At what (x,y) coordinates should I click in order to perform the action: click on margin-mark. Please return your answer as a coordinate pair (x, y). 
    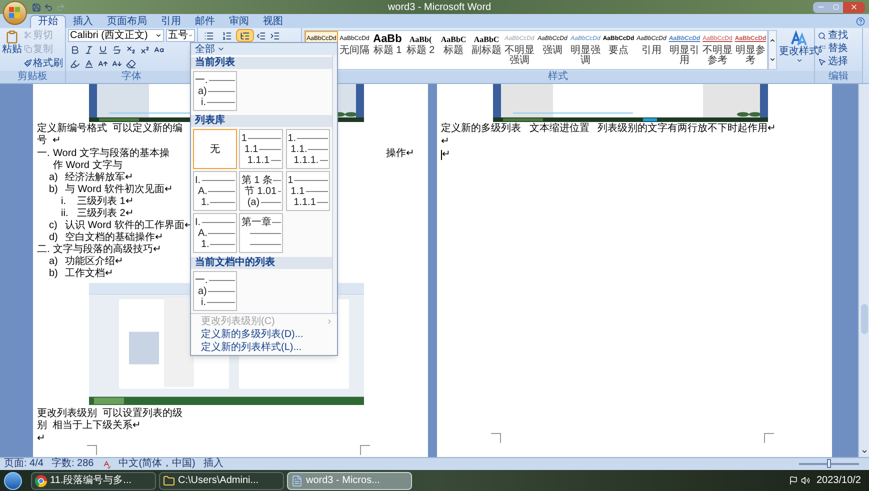
    Looking at the image, I should click on (92, 450).